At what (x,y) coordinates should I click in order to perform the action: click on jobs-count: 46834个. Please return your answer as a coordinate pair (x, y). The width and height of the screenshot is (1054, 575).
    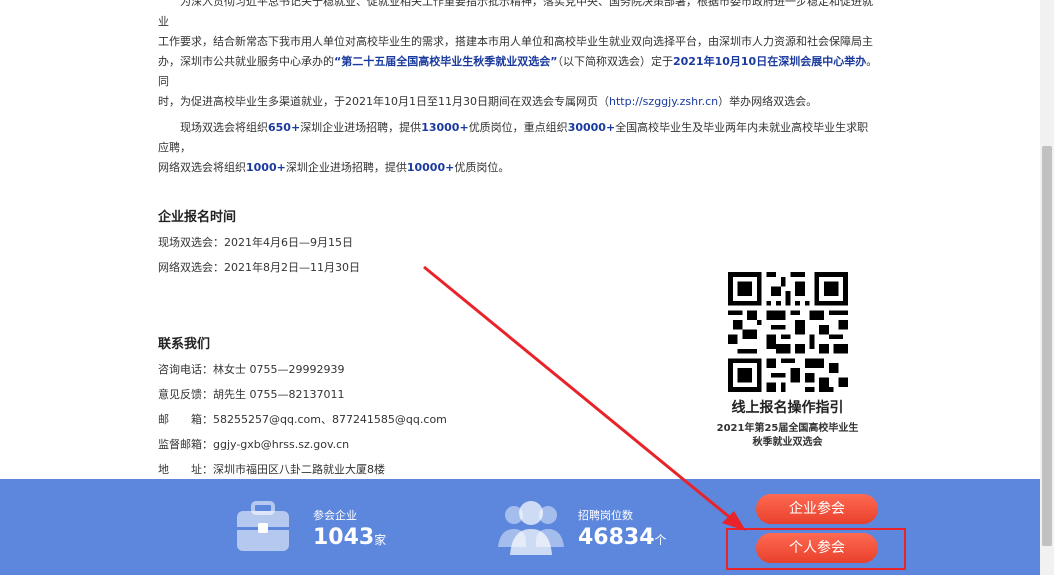
    Looking at the image, I should click on (622, 537).